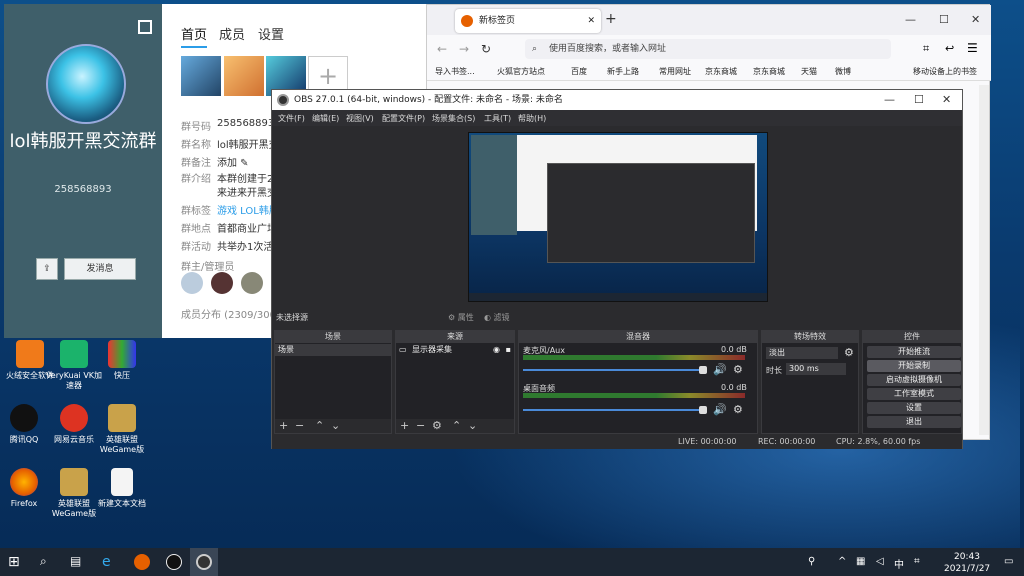  What do you see at coordinates (591, 21) in the screenshot?
I see `close-tab-icon: ✕` at bounding box center [591, 21].